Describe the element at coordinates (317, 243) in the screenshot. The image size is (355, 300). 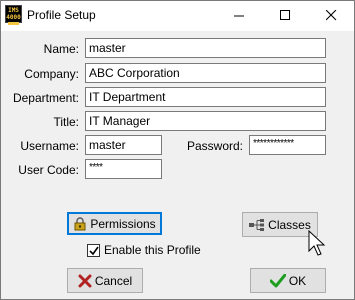
I see `mouse-pointer-icon` at that location.